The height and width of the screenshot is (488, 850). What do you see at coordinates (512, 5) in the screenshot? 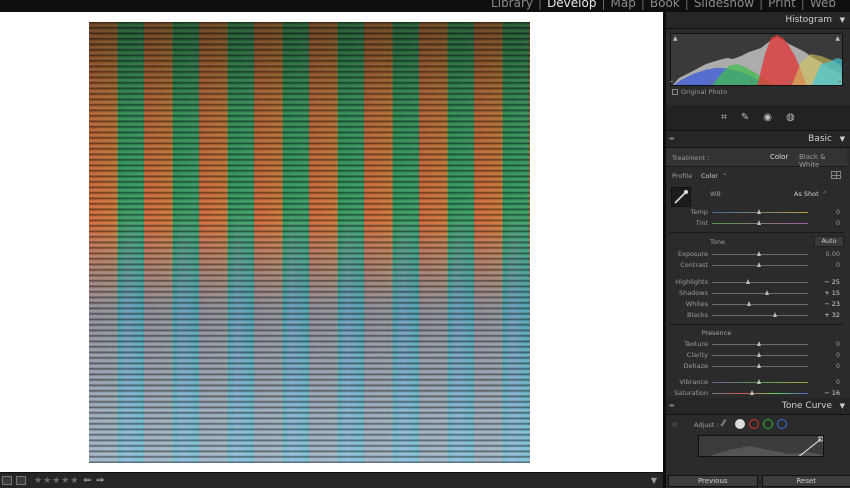
I see `module-library: Library` at bounding box center [512, 5].